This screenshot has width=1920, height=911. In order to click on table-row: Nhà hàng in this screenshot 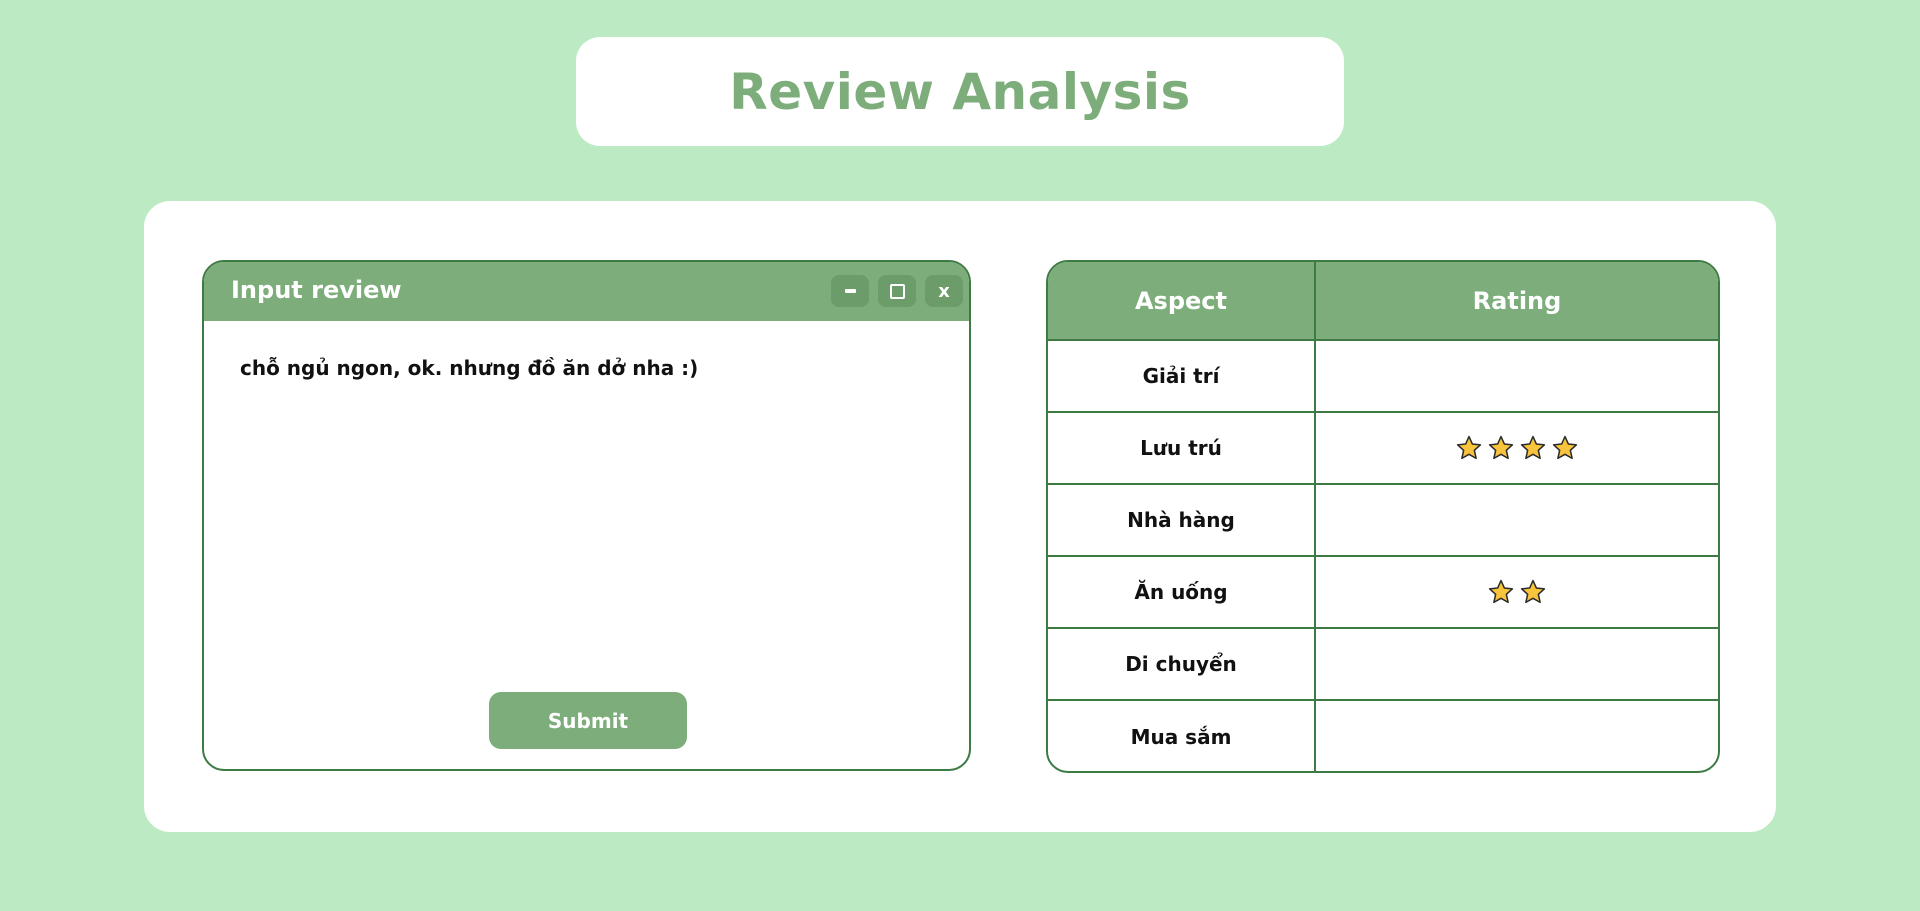, I will do `click(1383, 521)`.